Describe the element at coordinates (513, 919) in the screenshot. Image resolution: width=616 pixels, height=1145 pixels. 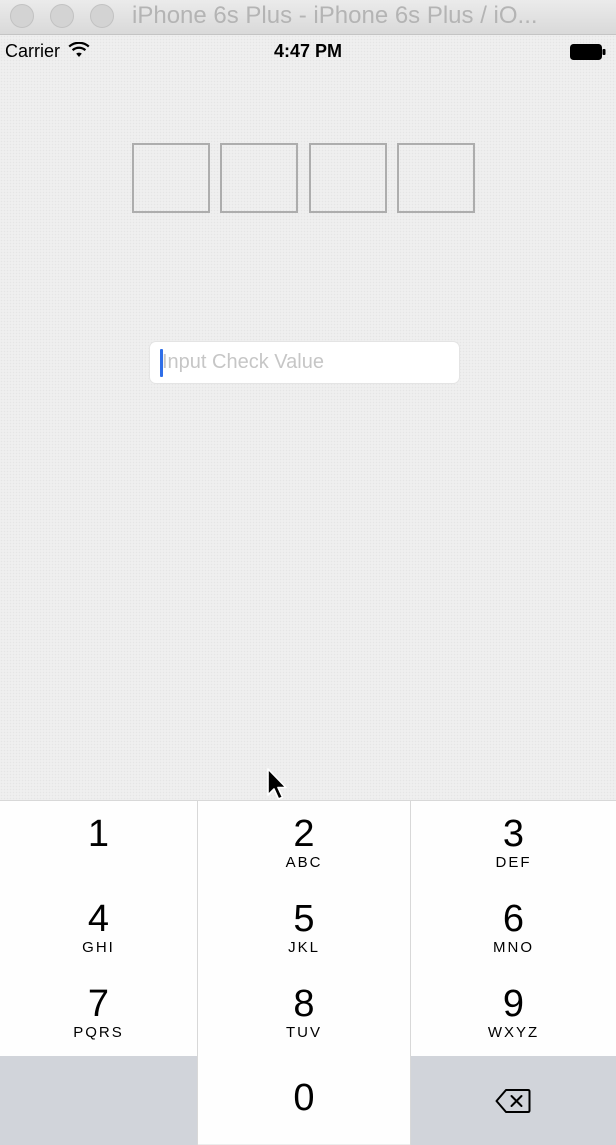
I see `key-digit: 6` at that location.